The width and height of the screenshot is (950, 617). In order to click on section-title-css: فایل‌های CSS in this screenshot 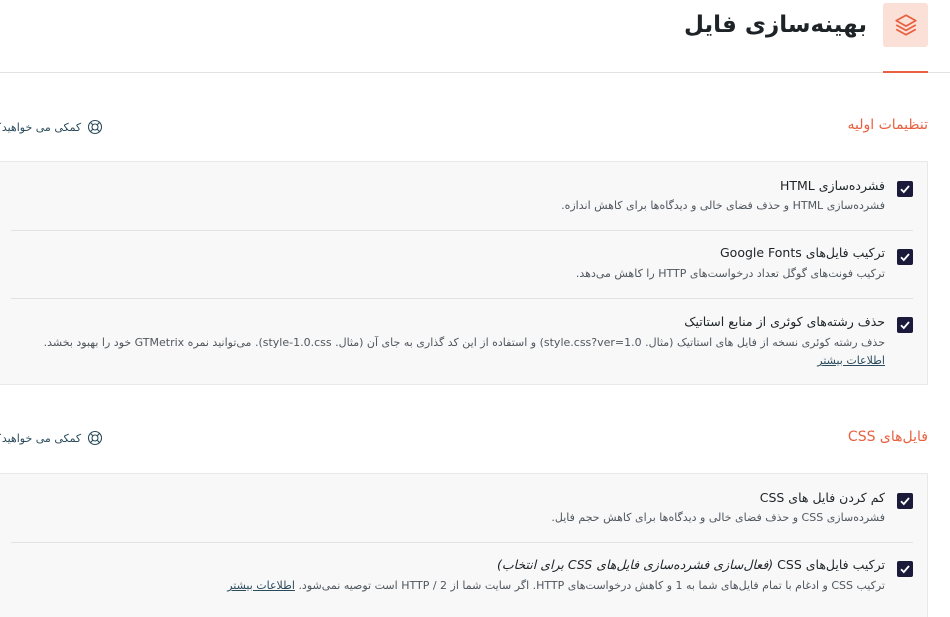, I will do `click(887, 437)`.